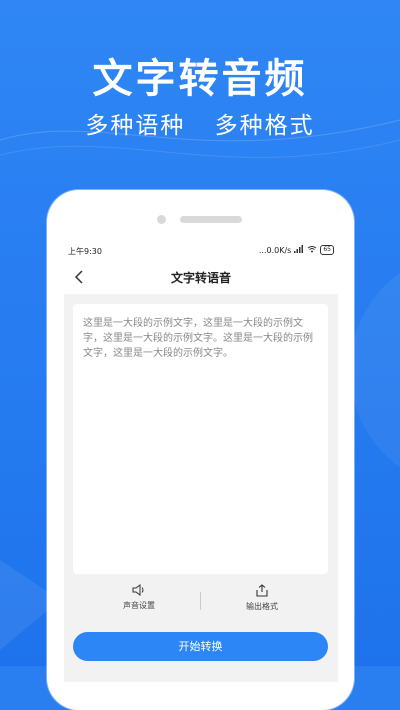 The height and width of the screenshot is (710, 400). What do you see at coordinates (262, 606) in the screenshot?
I see `output-format-label: 输出格式` at bounding box center [262, 606].